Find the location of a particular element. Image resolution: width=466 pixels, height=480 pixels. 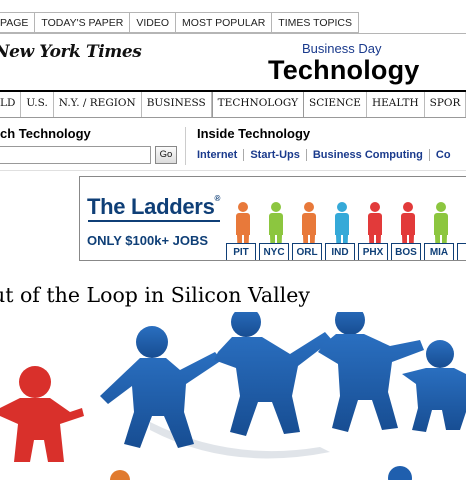

nav-item-technology: TECHNOLOGY is located at coordinates (258, 104).